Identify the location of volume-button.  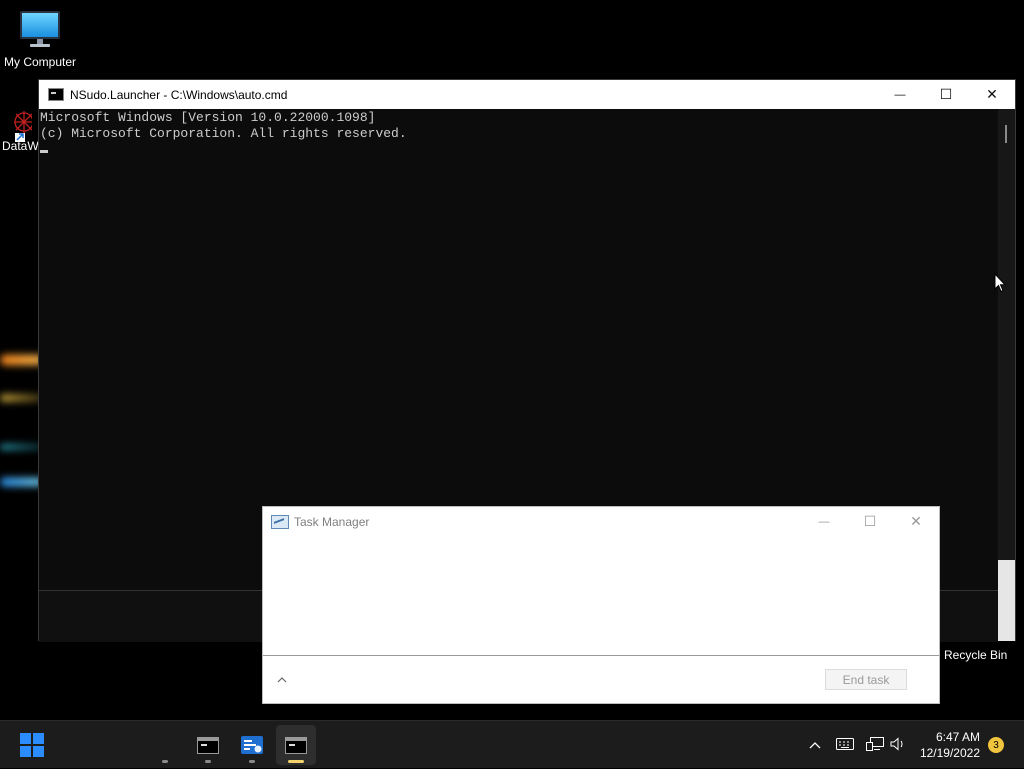
(898, 745).